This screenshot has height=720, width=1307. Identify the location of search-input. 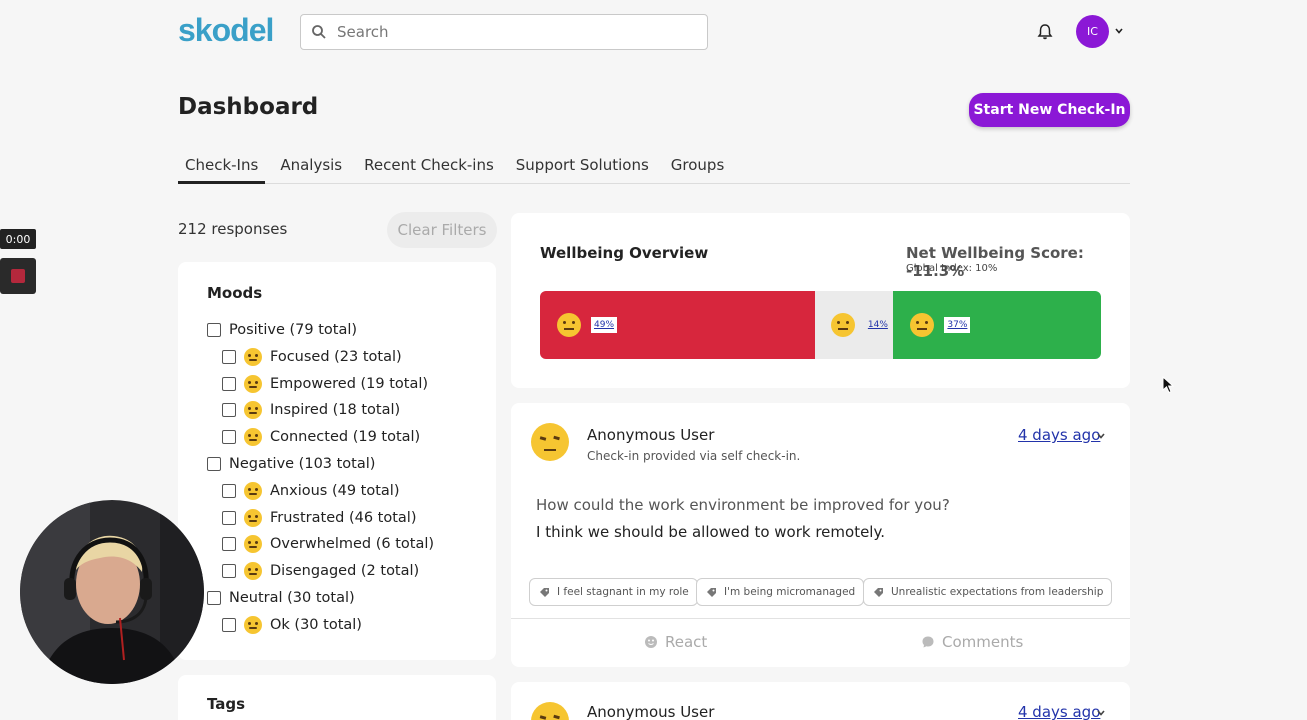
(507, 32).